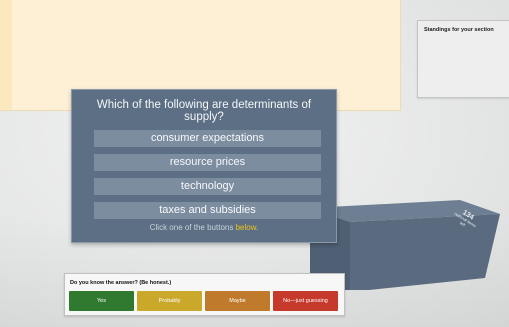  Describe the element at coordinates (305, 301) in the screenshot. I see `confidence-guessing-button: No—just guessing` at that location.